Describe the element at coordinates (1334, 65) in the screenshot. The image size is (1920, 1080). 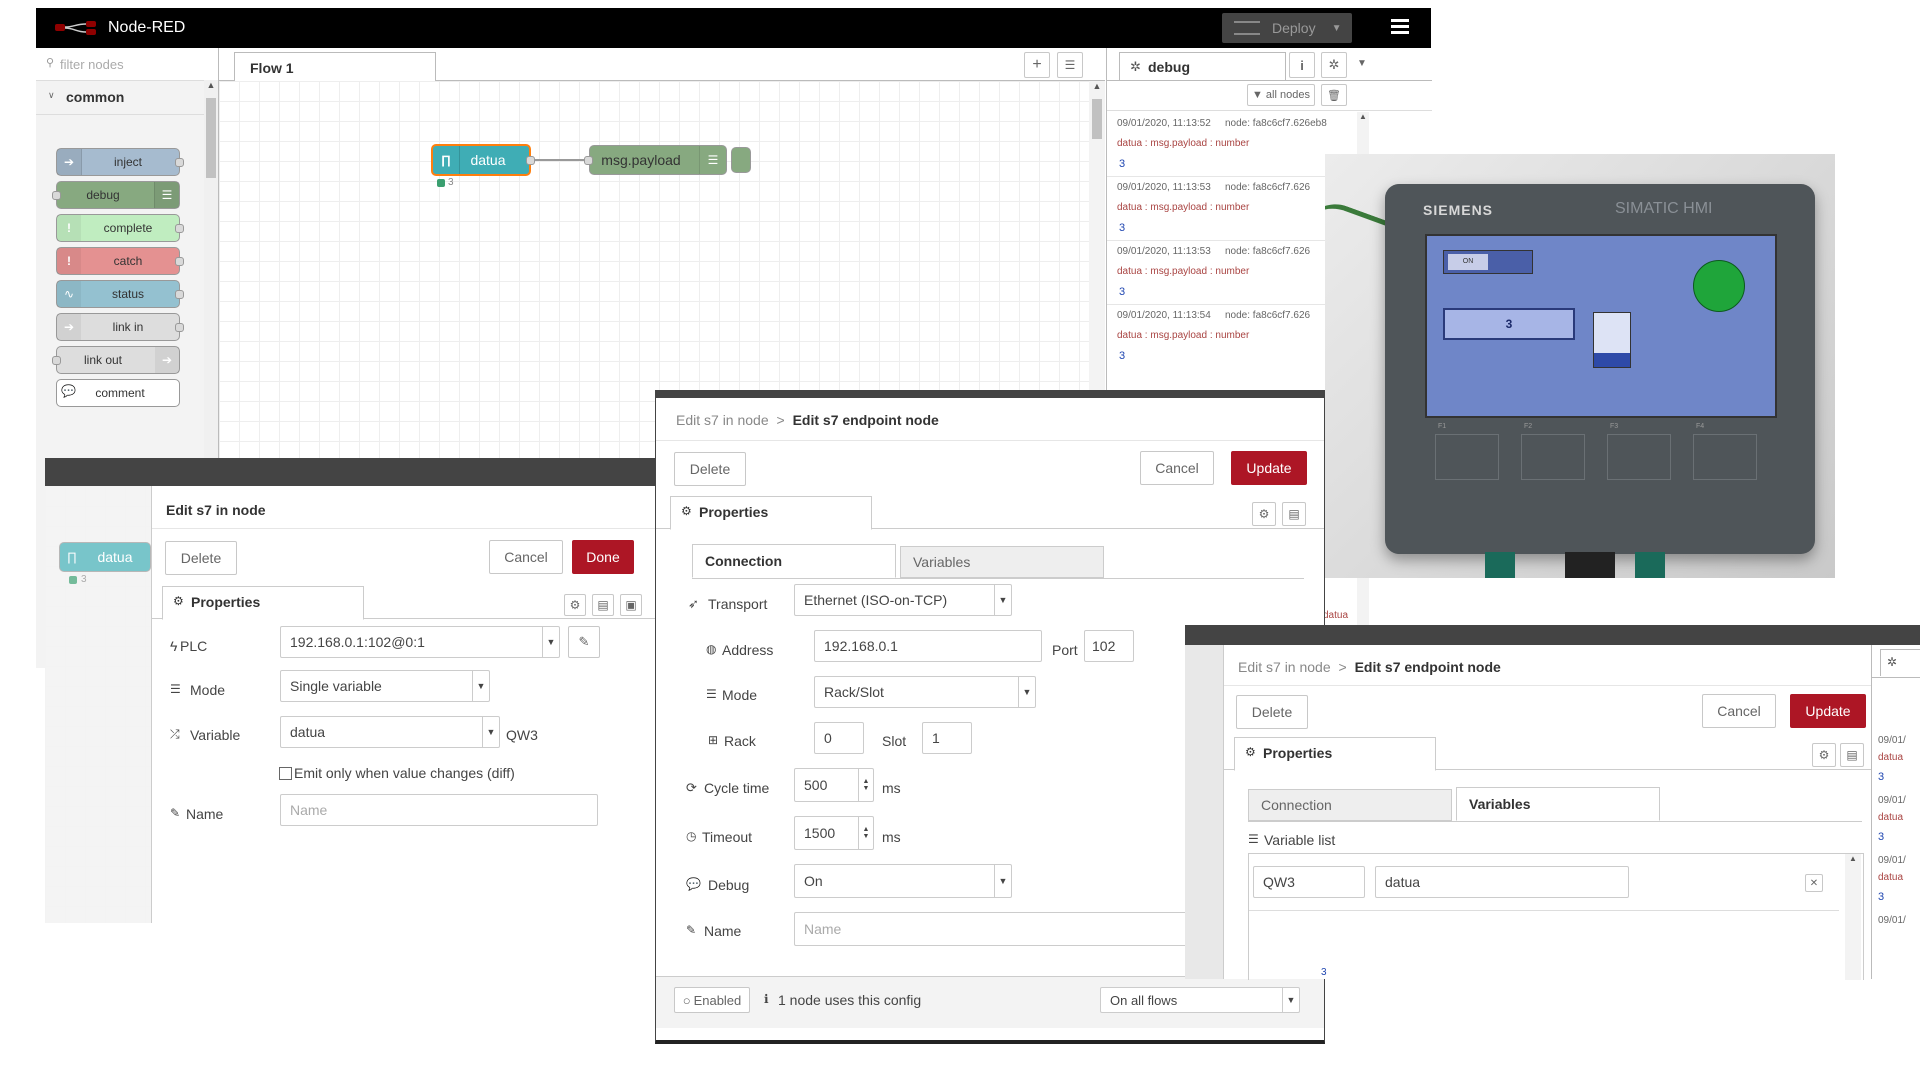
I see `debug-button: ✲` at that location.